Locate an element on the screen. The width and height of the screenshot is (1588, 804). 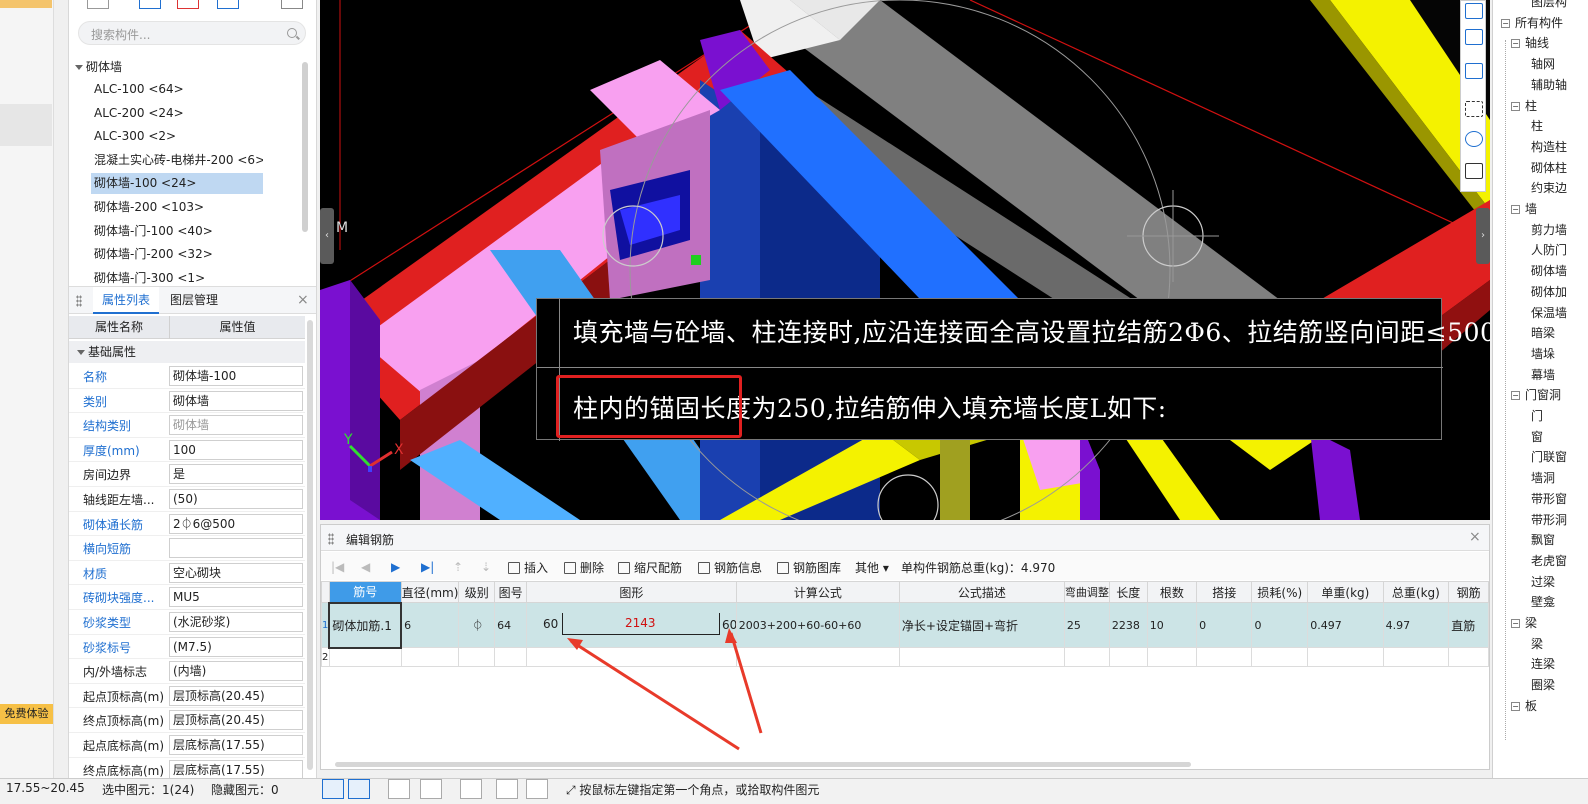
layer-tree-item: 砌体墙 is located at coordinates (1549, 271).